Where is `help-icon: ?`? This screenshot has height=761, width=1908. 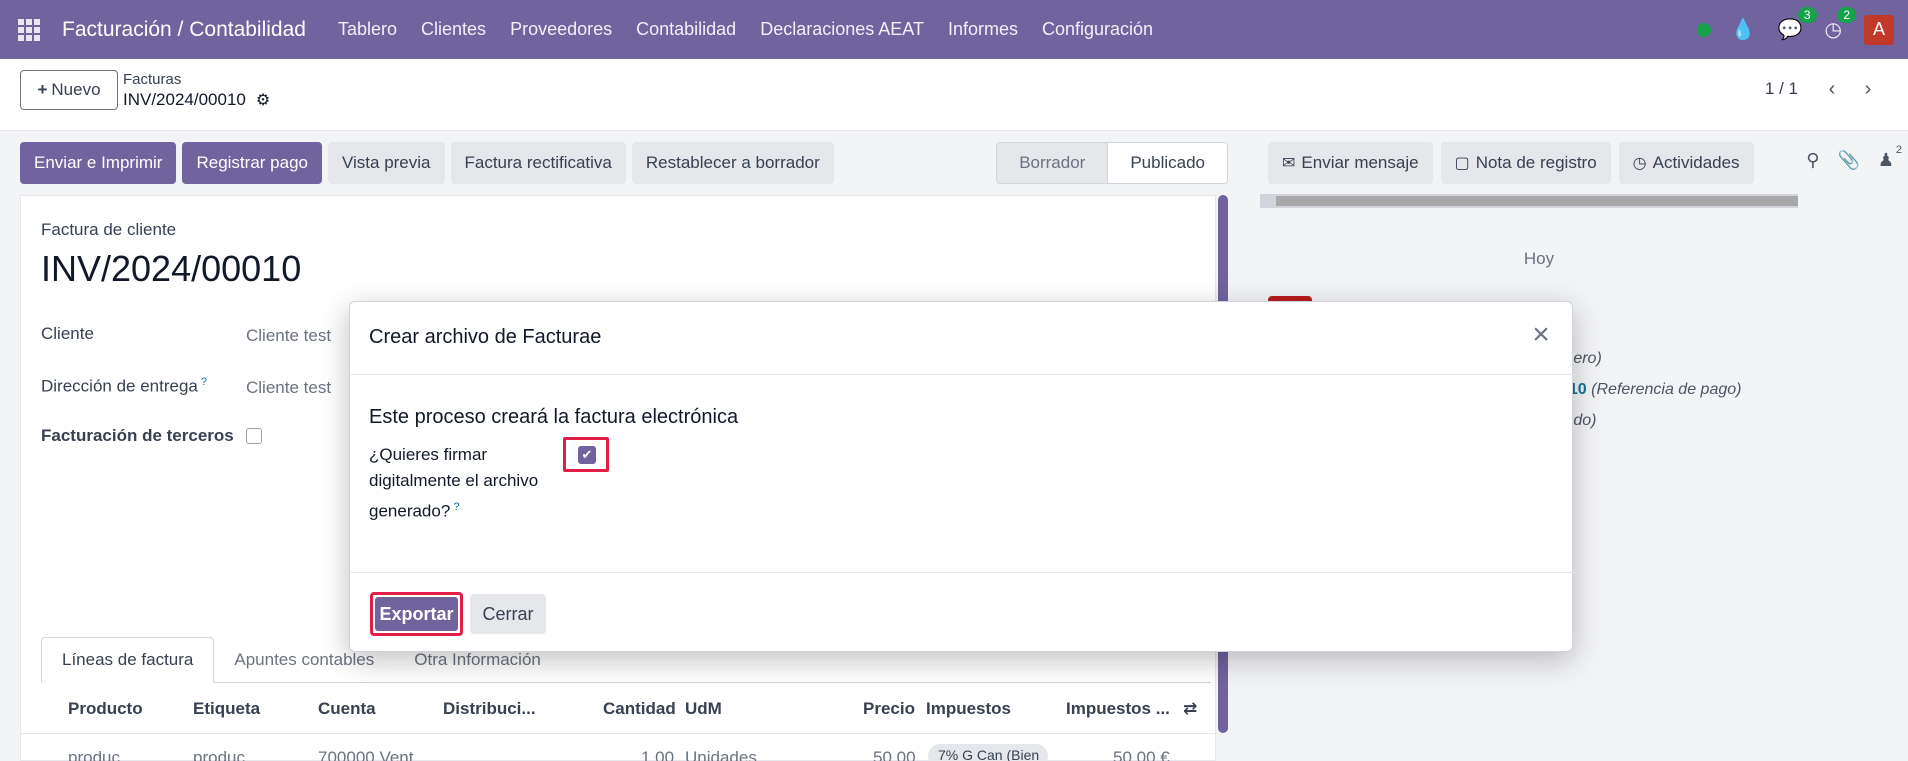
help-icon: ? is located at coordinates (456, 507).